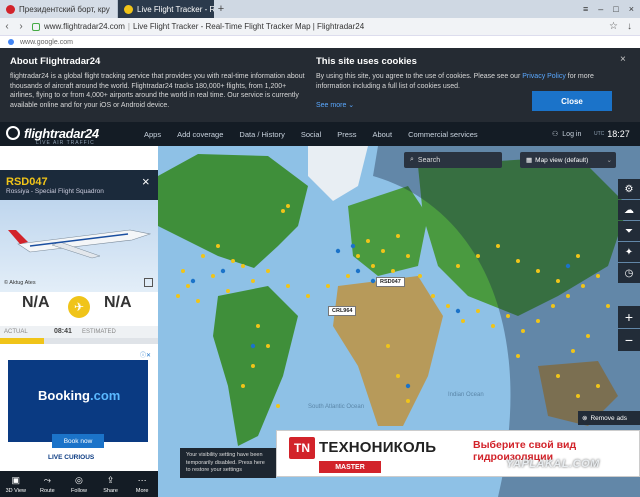 This screenshot has width=640, height=497. I want to click on about-title: About Flightradar24, so click(55, 61).